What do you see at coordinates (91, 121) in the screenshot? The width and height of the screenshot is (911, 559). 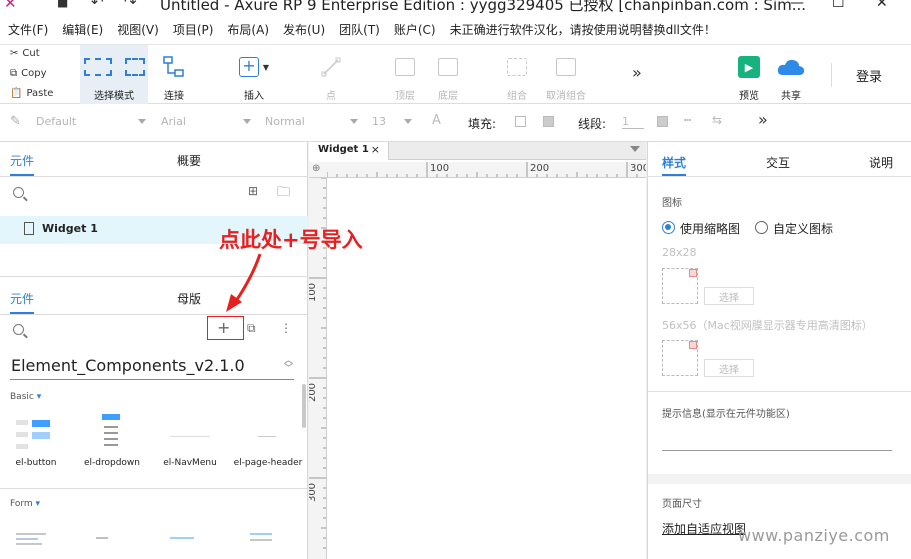 I see `style-dropdown: Default` at bounding box center [91, 121].